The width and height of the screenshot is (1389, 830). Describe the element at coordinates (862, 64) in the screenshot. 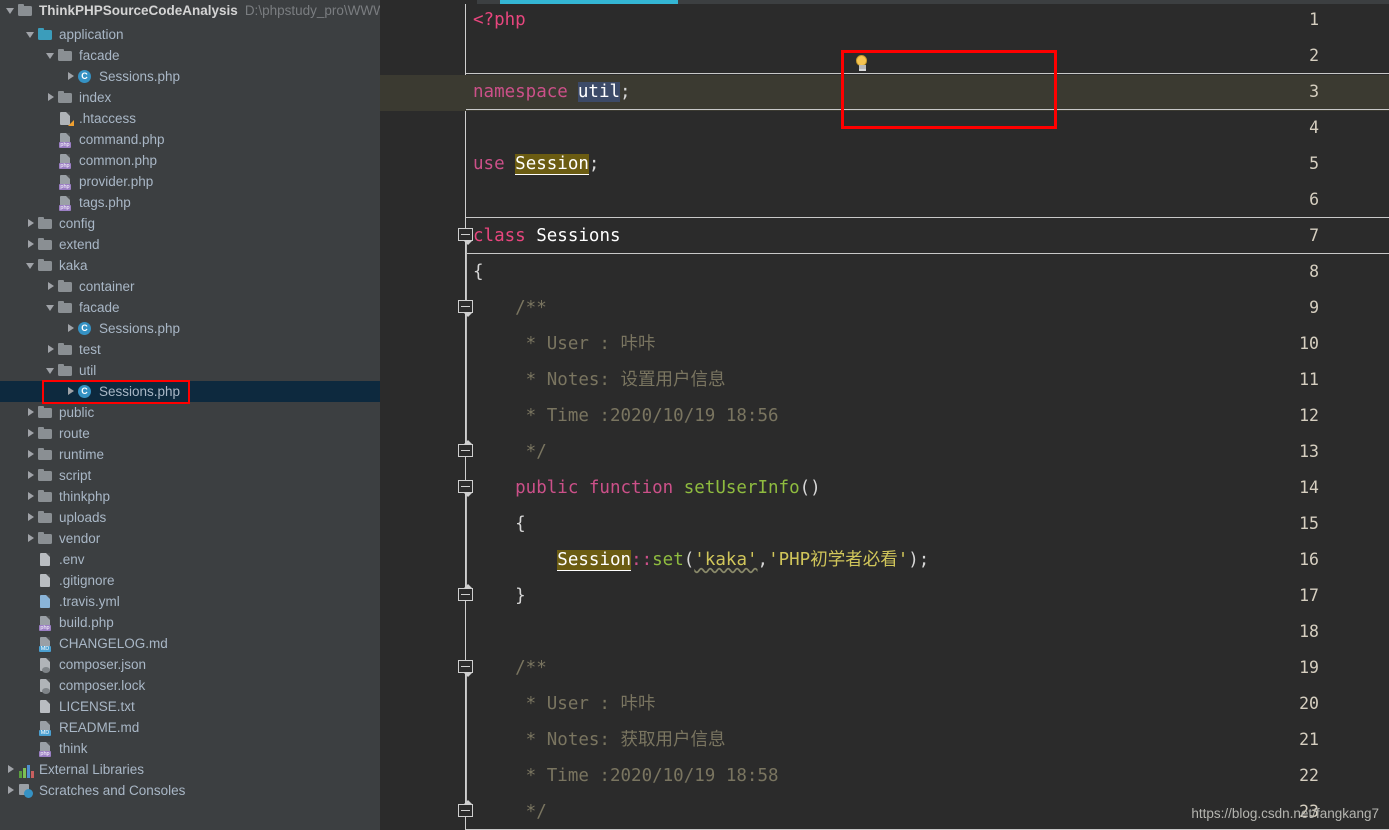

I see `lightbulb-icon` at that location.